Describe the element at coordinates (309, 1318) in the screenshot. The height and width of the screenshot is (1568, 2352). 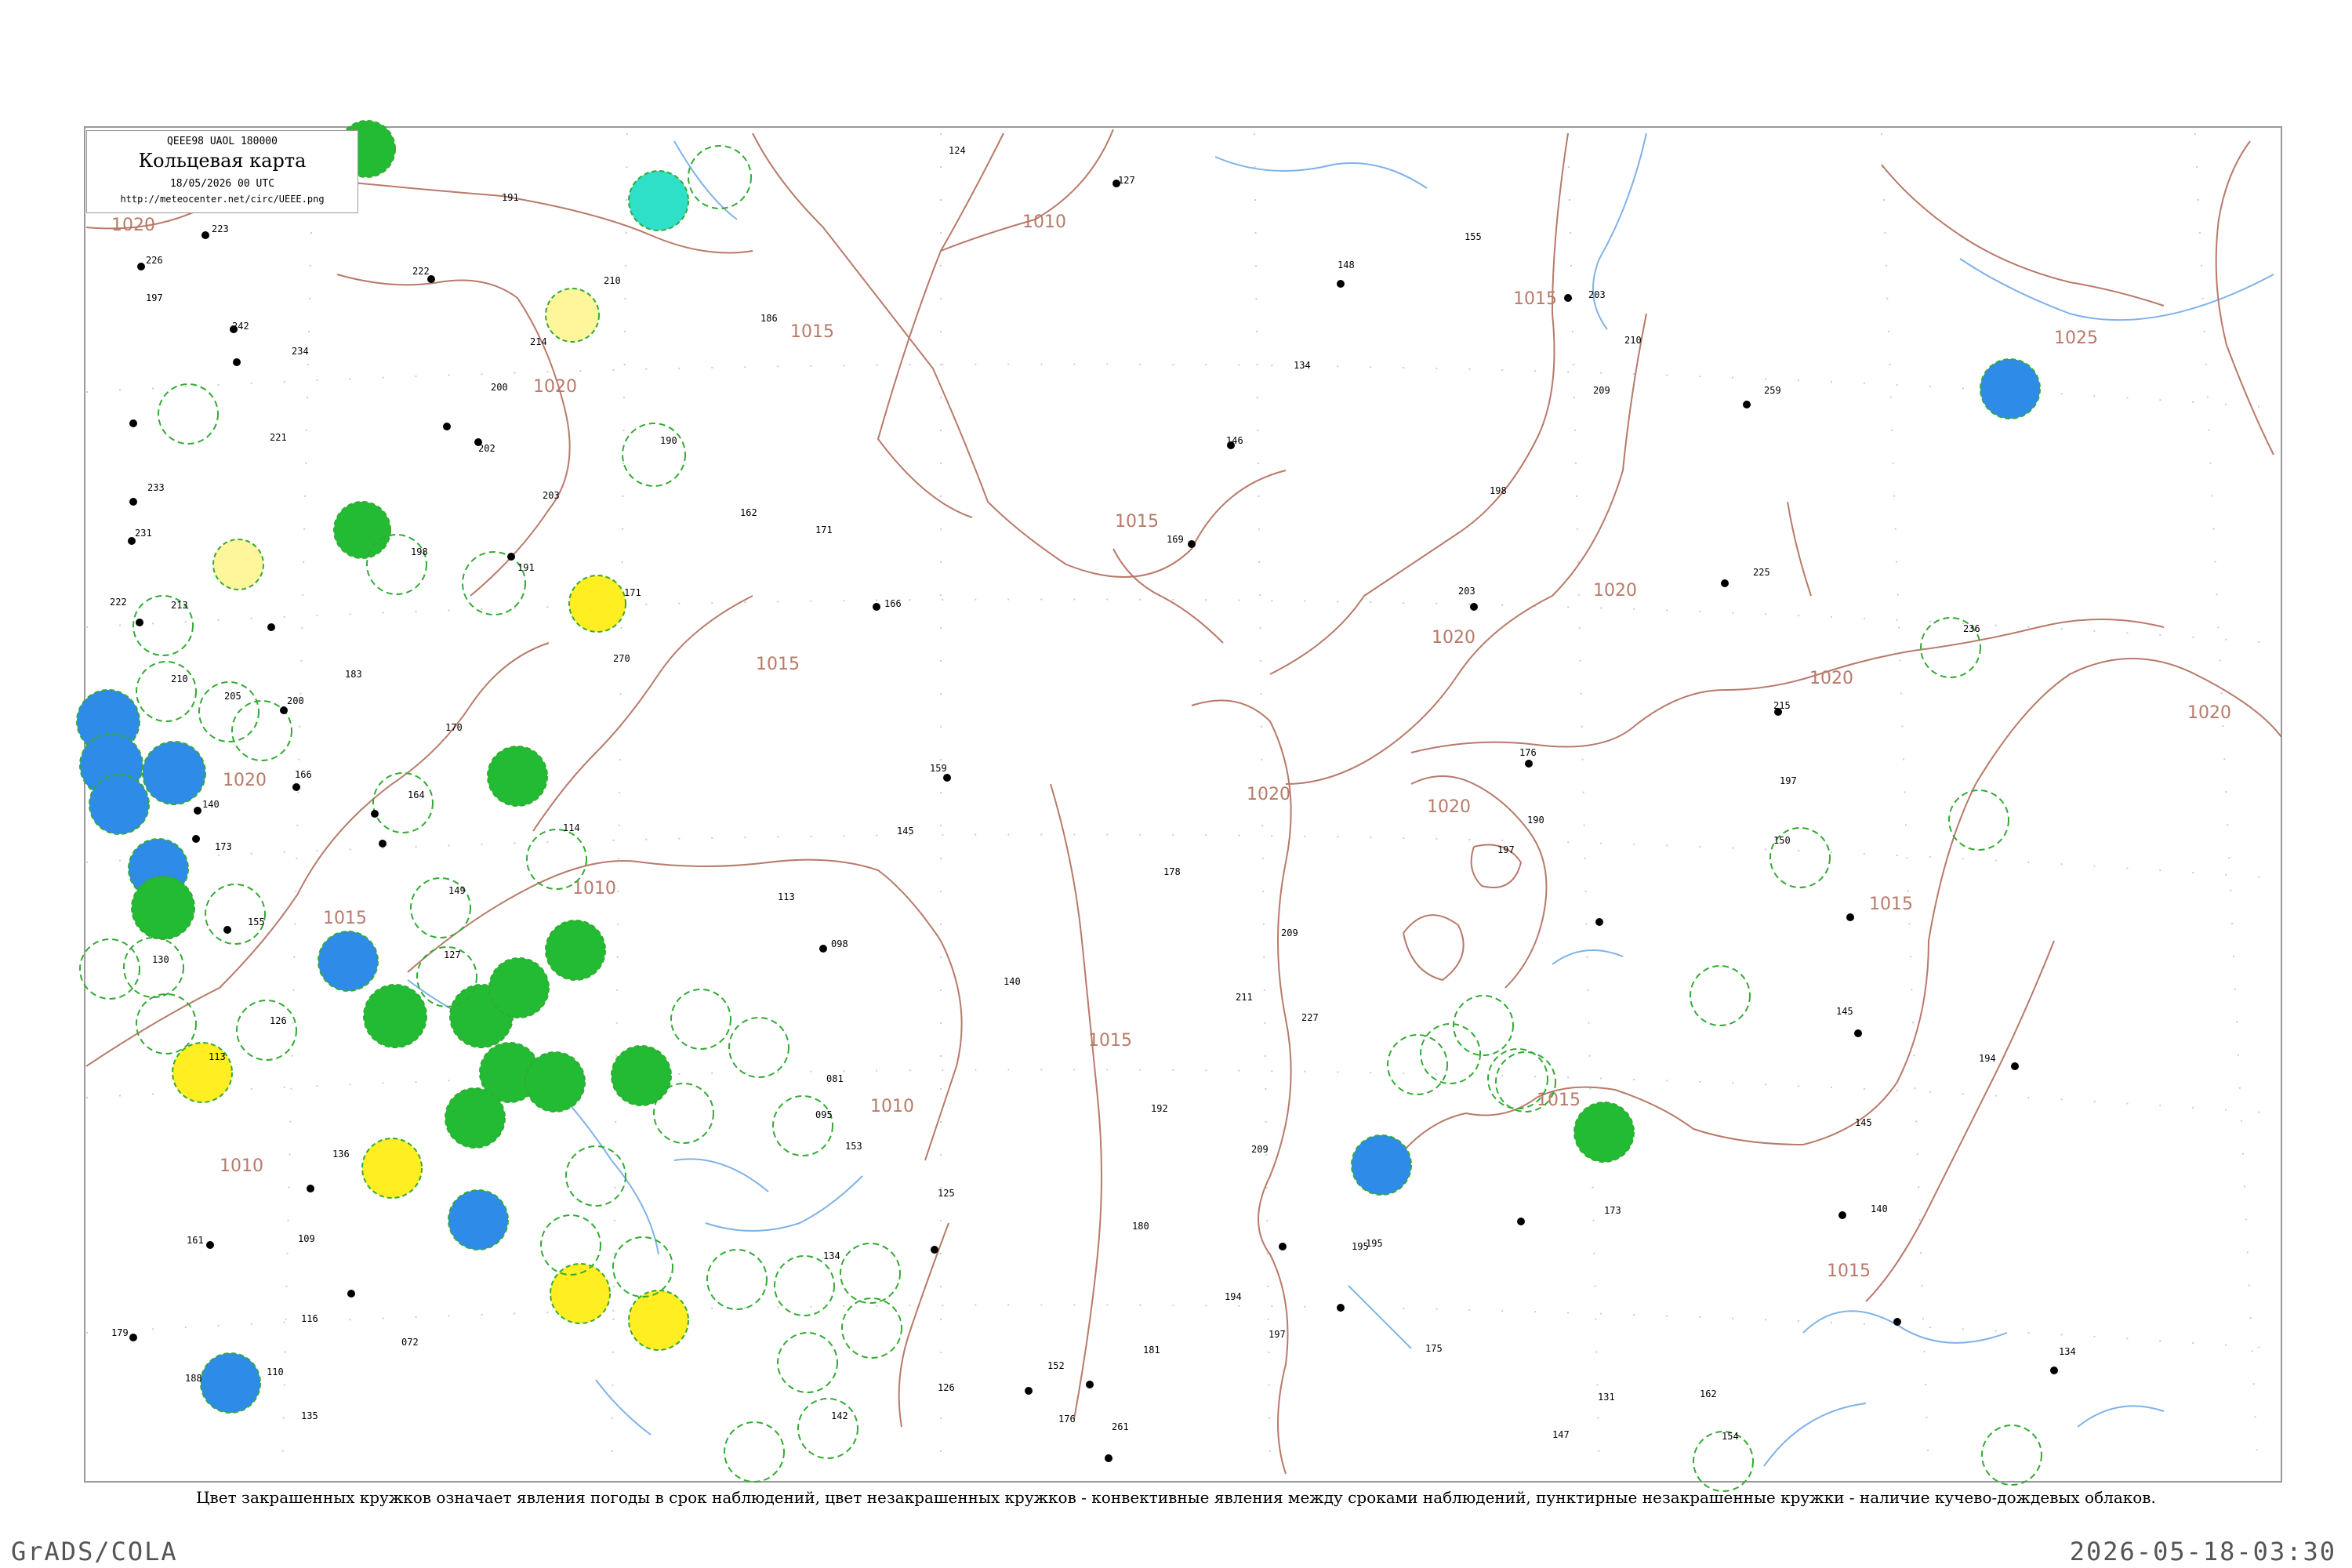
I see `station-number: 116` at that location.